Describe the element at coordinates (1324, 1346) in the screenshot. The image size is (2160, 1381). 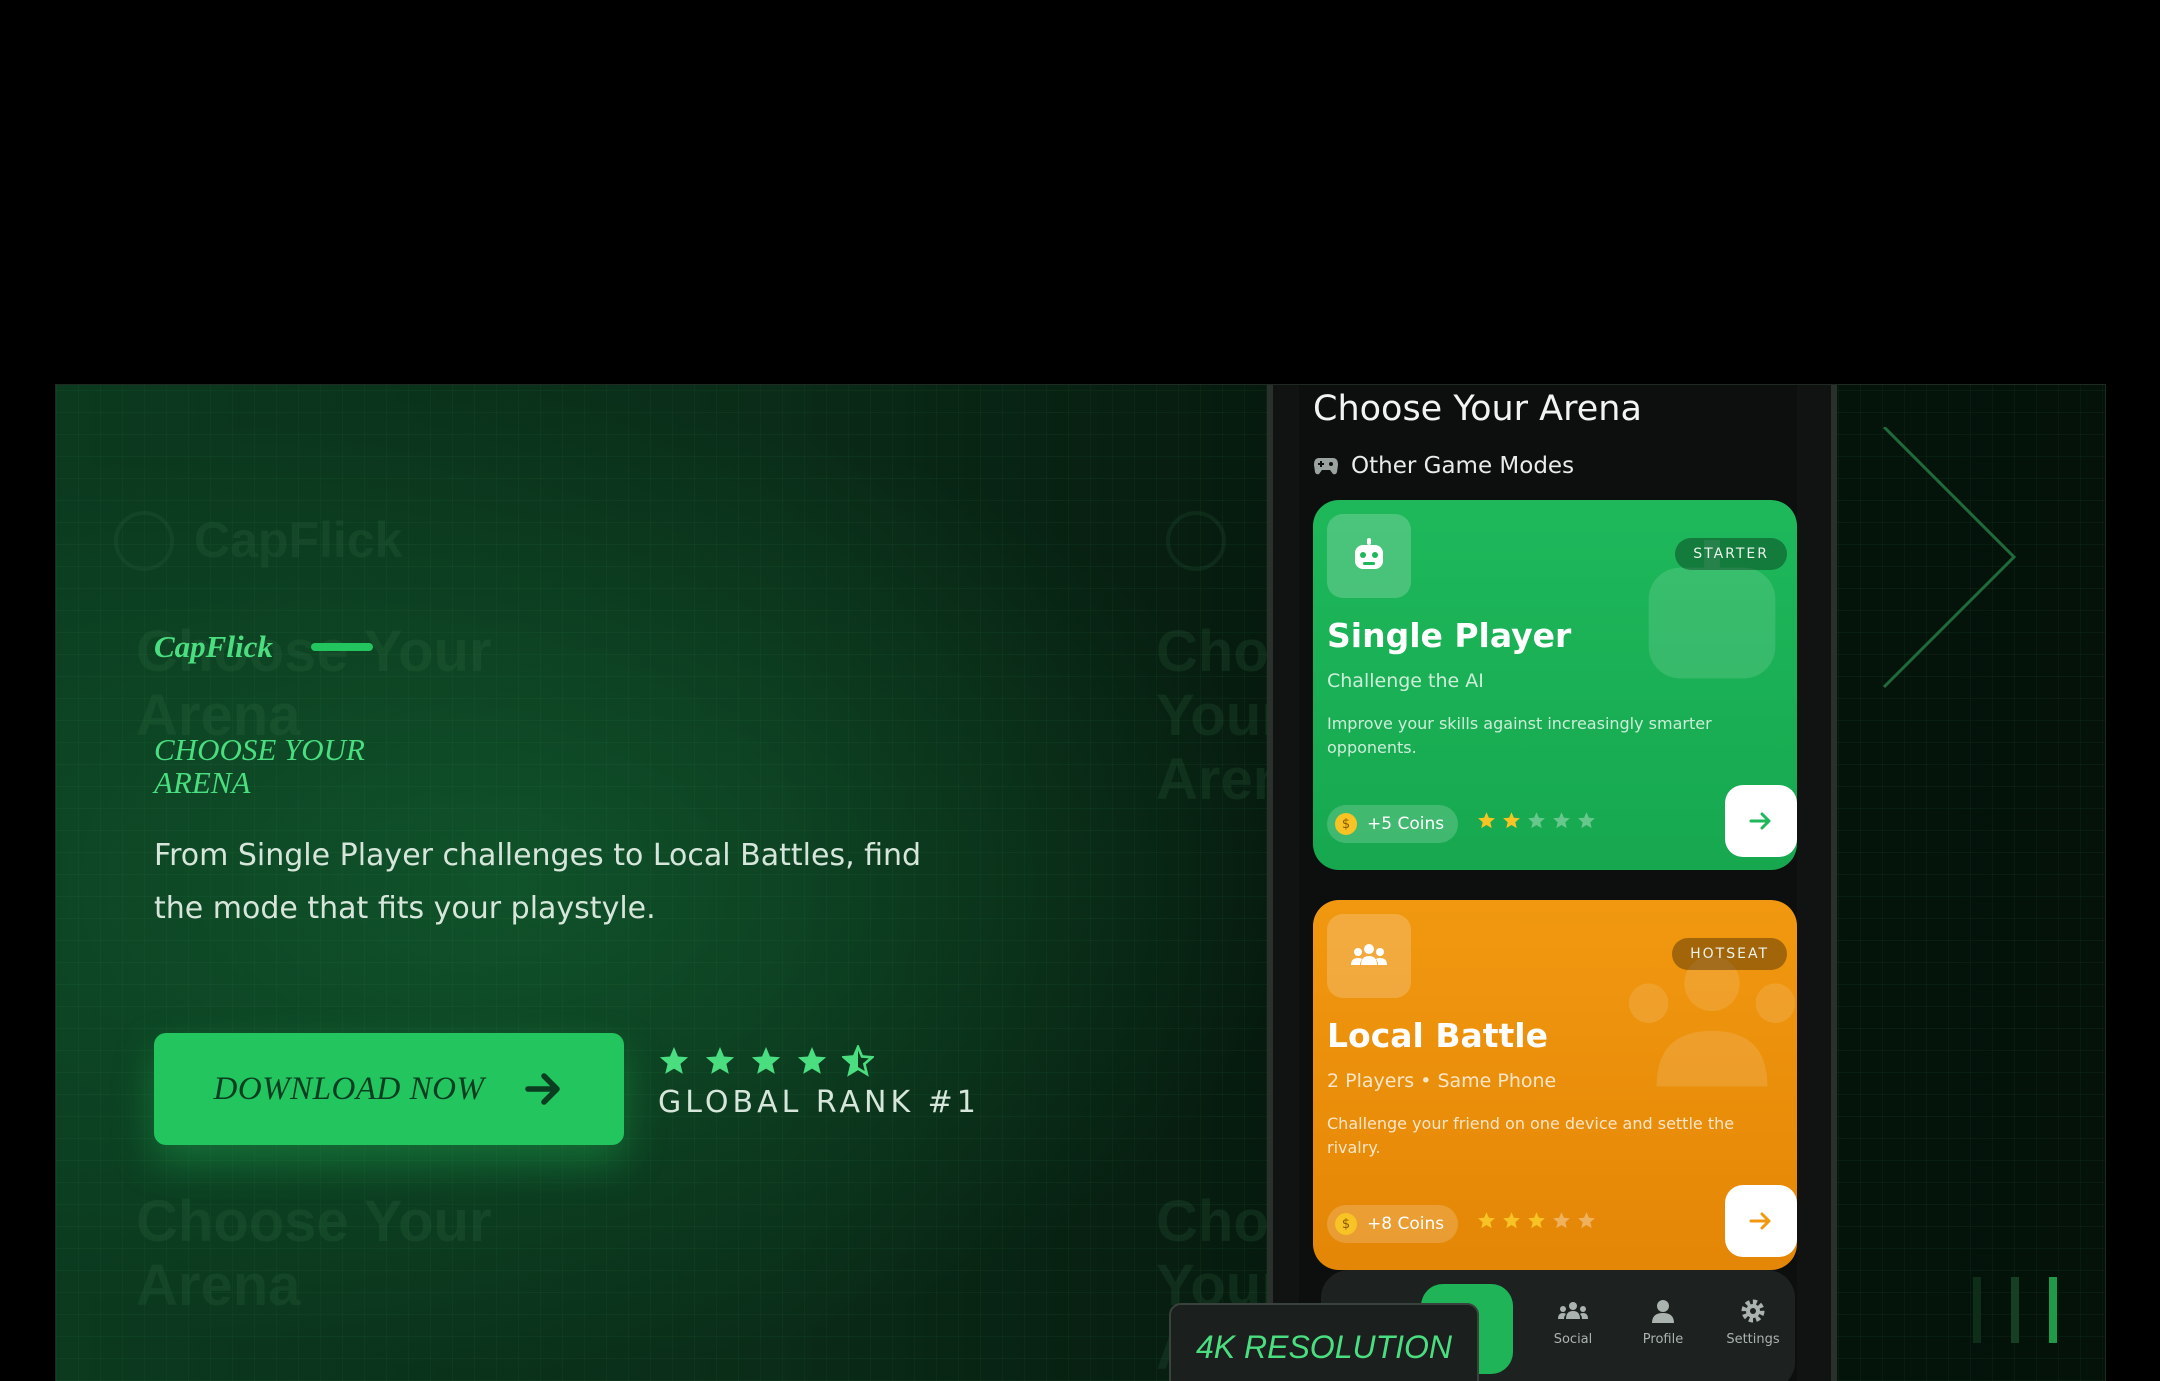
I see `resolution-badge-label: 4K RESOLUTION` at that location.